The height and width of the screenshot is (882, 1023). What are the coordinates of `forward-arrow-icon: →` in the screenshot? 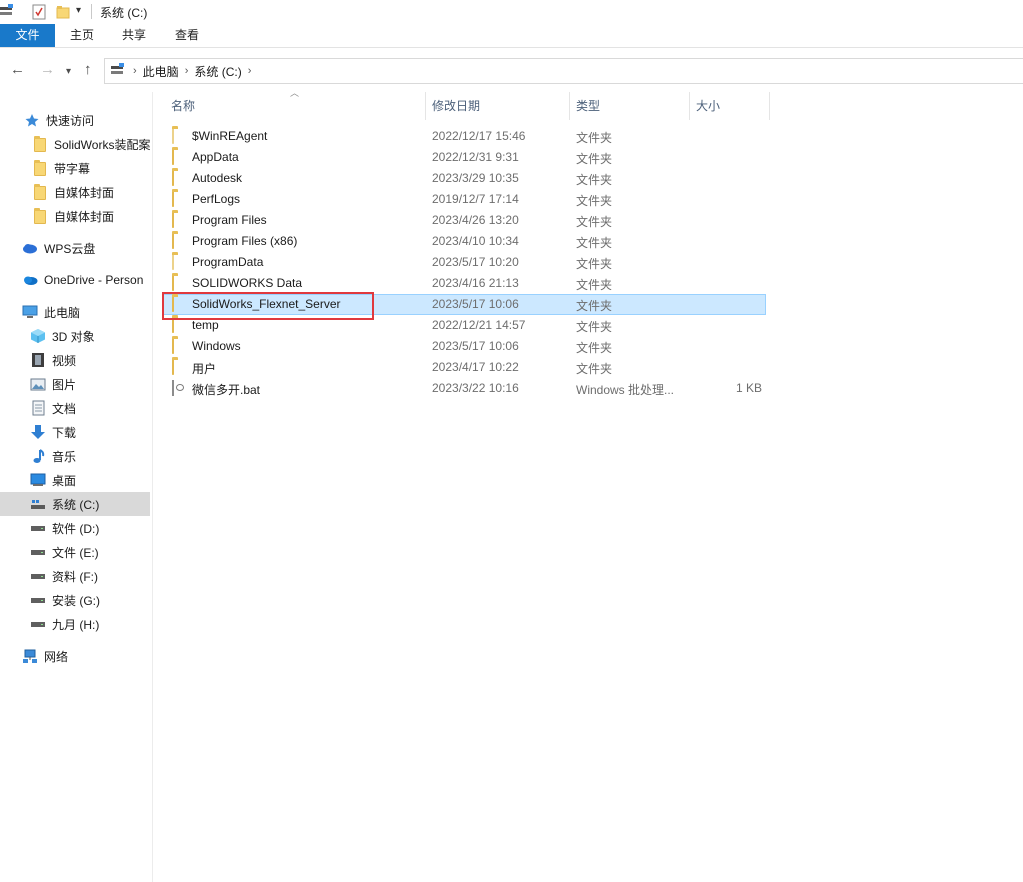 It's located at (47, 70).